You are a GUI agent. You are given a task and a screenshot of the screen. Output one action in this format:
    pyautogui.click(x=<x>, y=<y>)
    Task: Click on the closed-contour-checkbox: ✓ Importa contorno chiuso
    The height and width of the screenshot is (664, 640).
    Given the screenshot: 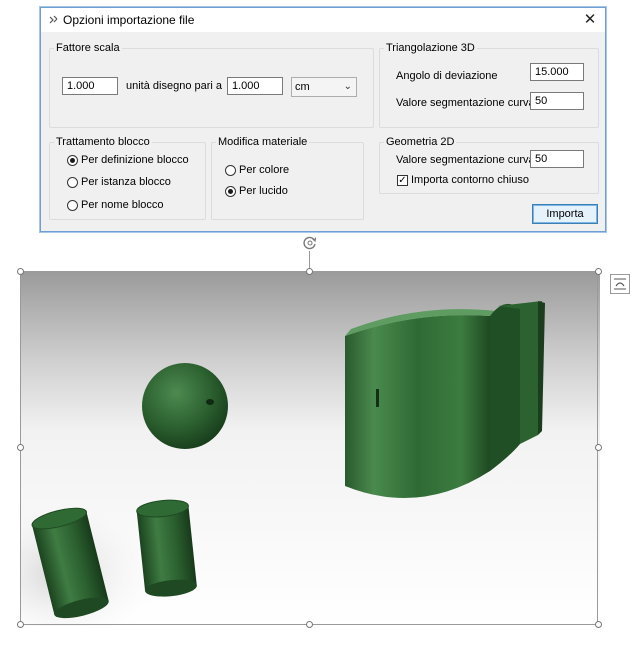 What is the action you would take?
    pyautogui.click(x=463, y=180)
    